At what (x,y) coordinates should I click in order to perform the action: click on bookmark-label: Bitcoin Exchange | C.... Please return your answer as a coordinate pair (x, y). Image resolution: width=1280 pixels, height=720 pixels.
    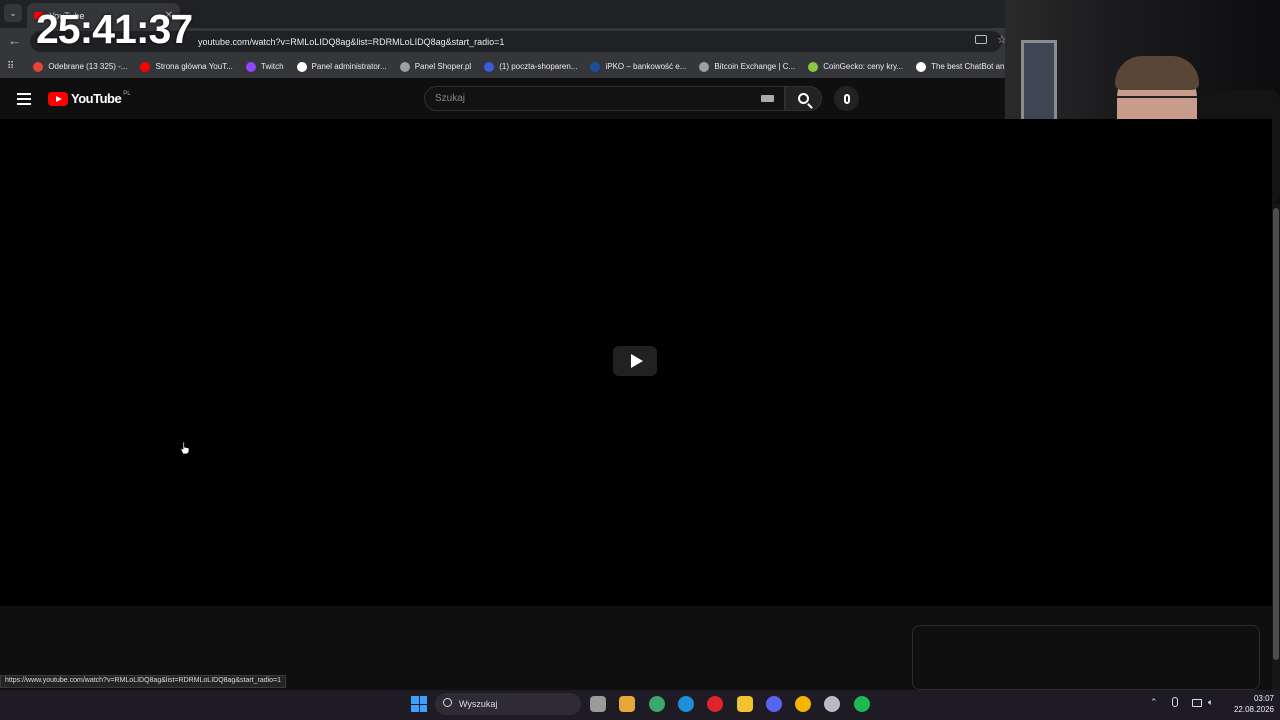
    Looking at the image, I should click on (755, 66).